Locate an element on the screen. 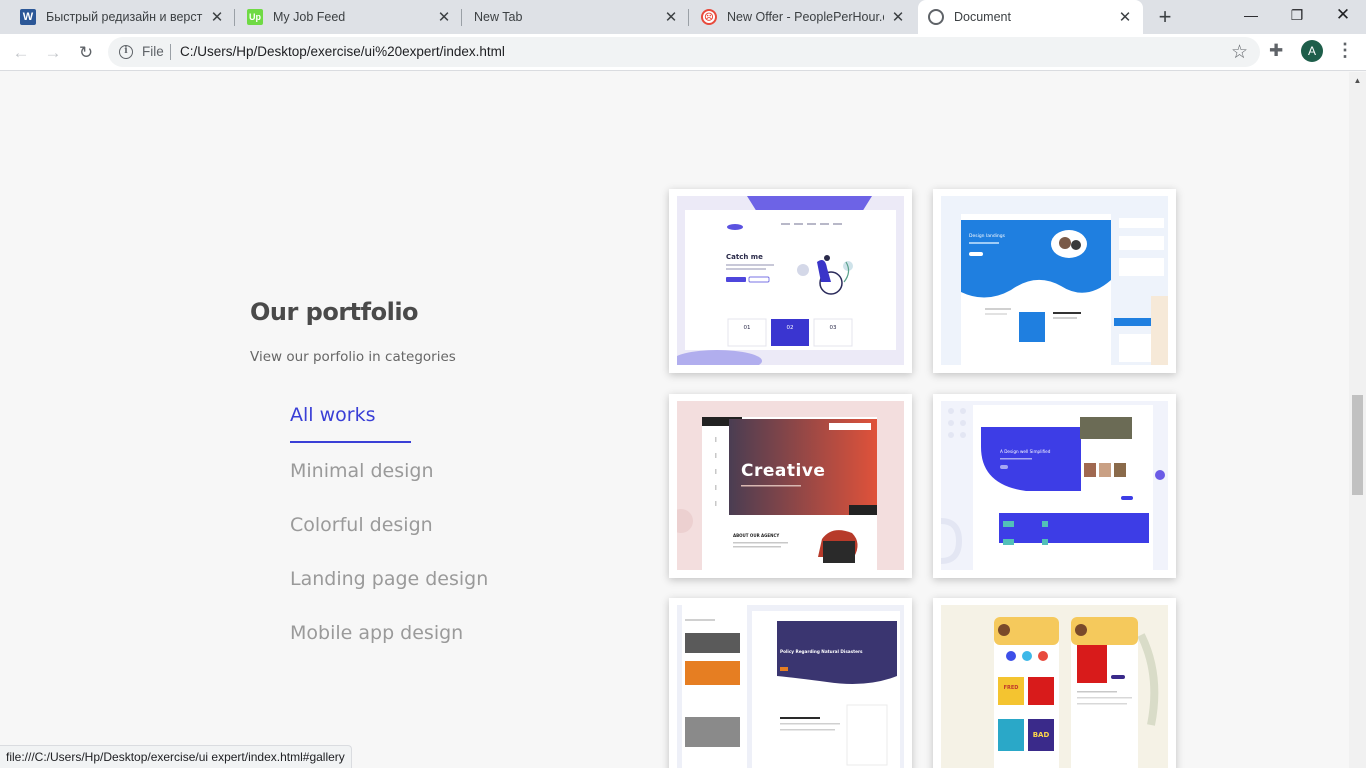 The height and width of the screenshot is (768, 1366). kebab-menu-icon: ⋮ is located at coordinates (1345, 50).